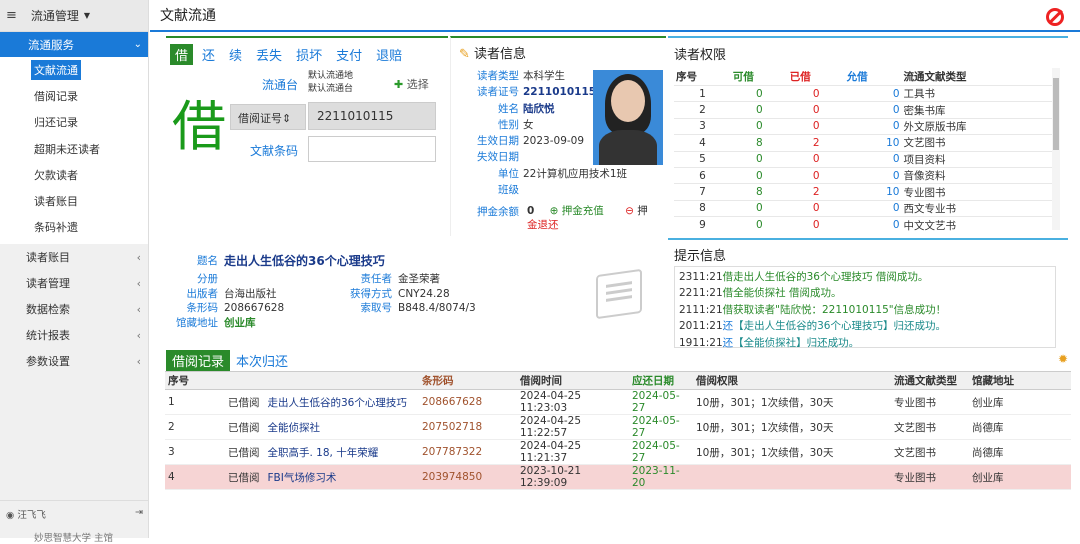 This screenshot has width=1080, height=544. I want to click on permission-cell: 西文专业书, so click(977, 208).